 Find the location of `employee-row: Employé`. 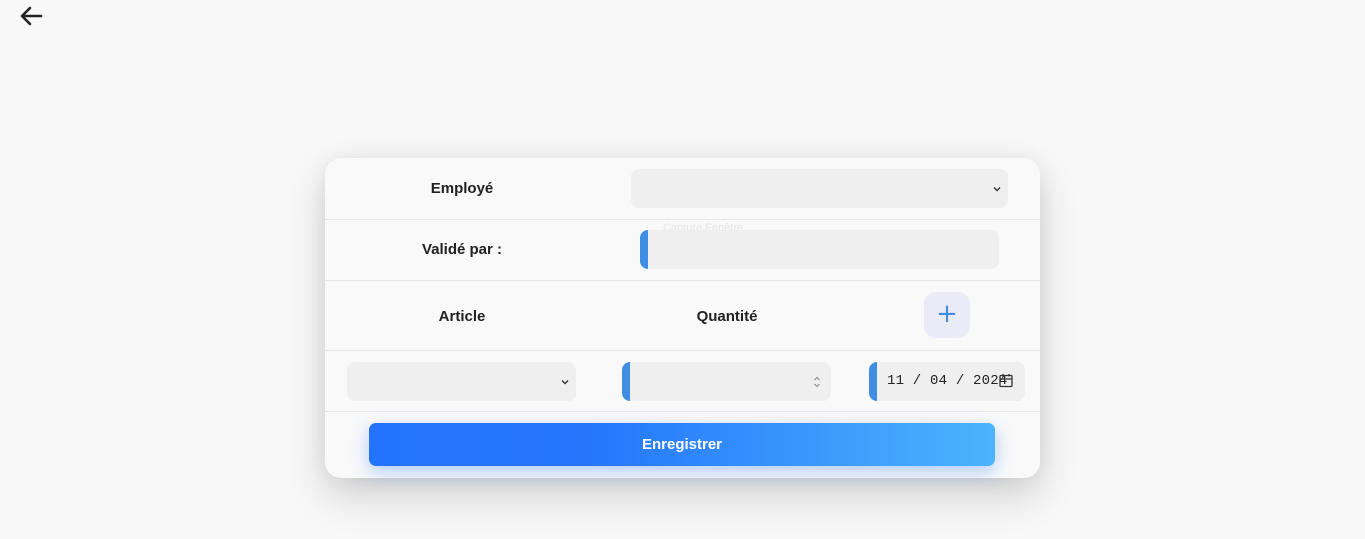

employee-row: Employé is located at coordinates (682, 189).